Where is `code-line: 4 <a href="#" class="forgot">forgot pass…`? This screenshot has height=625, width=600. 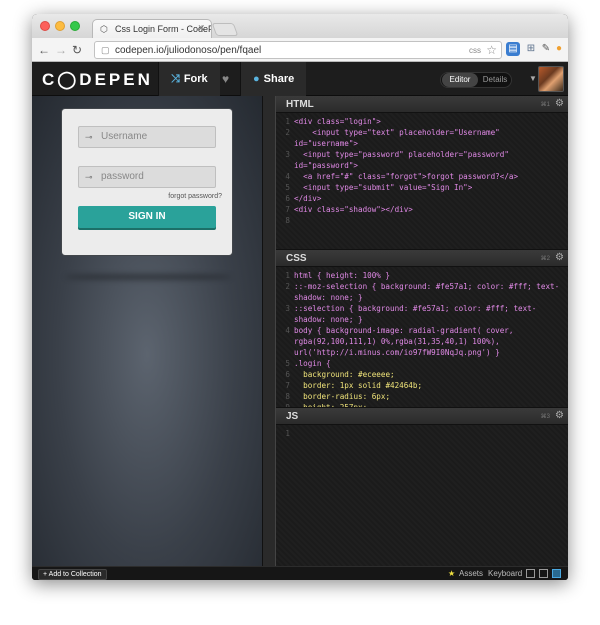
code-line: 4 <a href="#" class="forgot">forgot pass… is located at coordinates (422, 176).